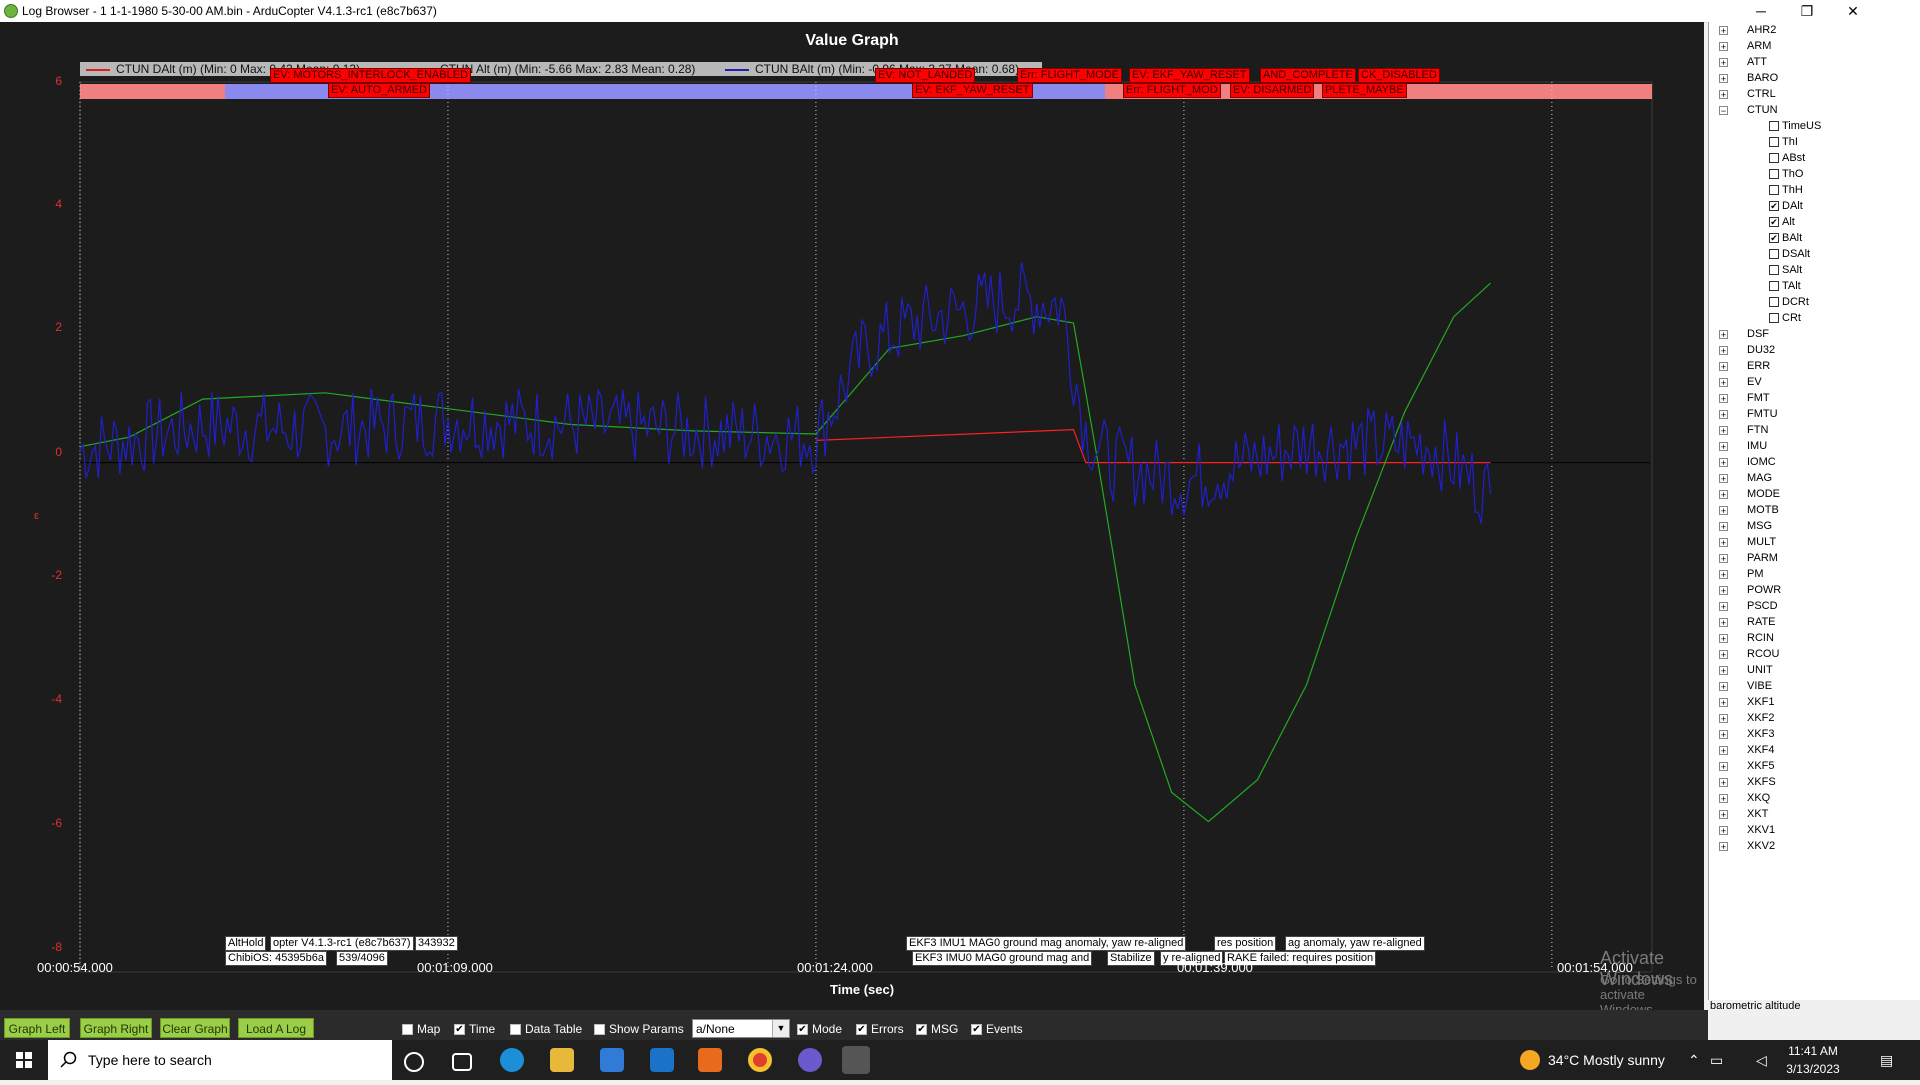 This screenshot has height=1085, width=1920. What do you see at coordinates (1761, 94) in the screenshot?
I see `tree-group-ctrl: CTRL` at bounding box center [1761, 94].